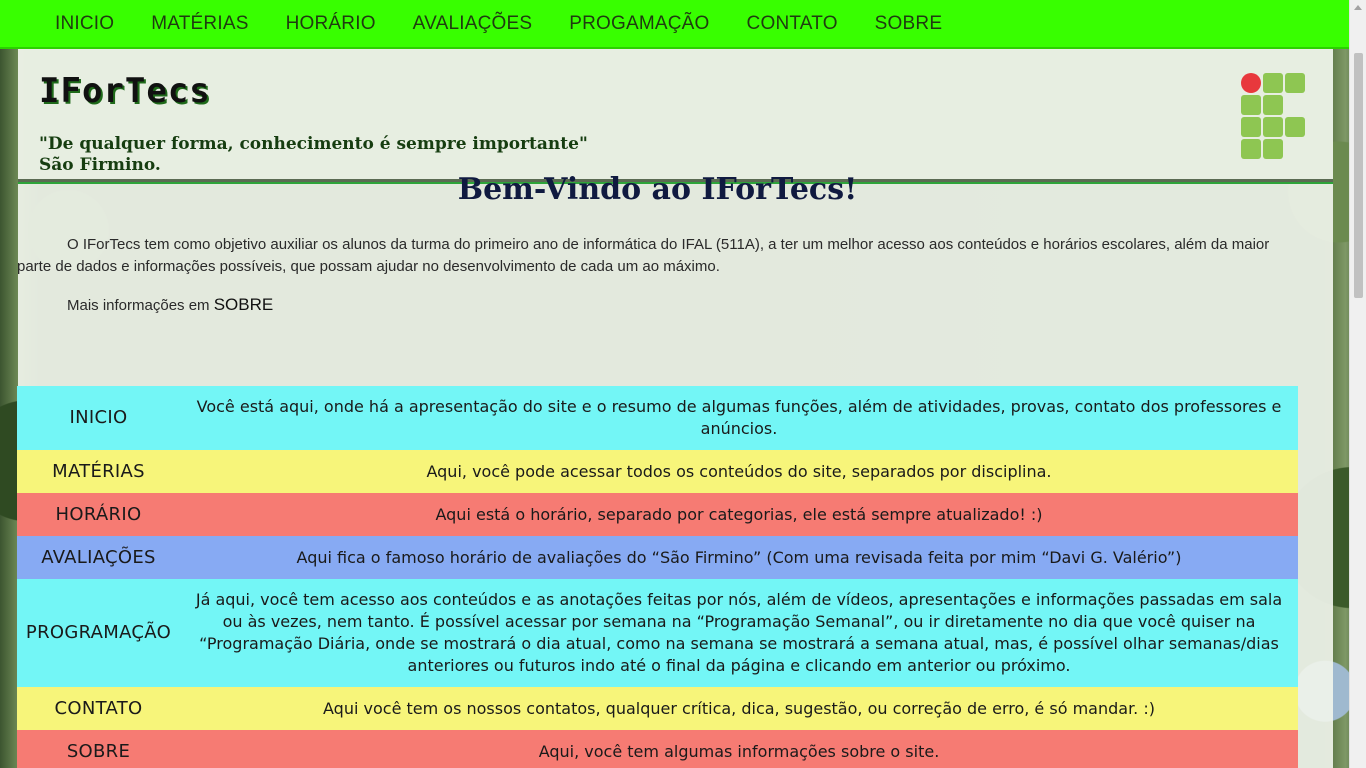 This screenshot has width=1366, height=768. What do you see at coordinates (792, 24) in the screenshot?
I see `nav-item-contato: CONTATO` at bounding box center [792, 24].